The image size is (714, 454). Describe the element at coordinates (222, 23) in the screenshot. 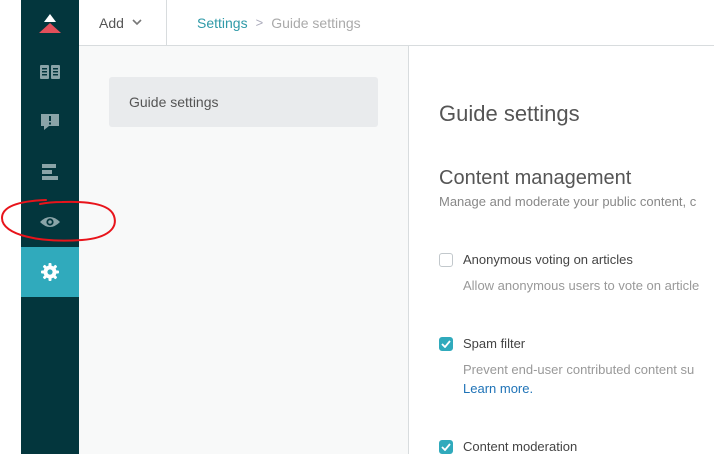

I see `breadcrumb-settings-link: Settings` at that location.